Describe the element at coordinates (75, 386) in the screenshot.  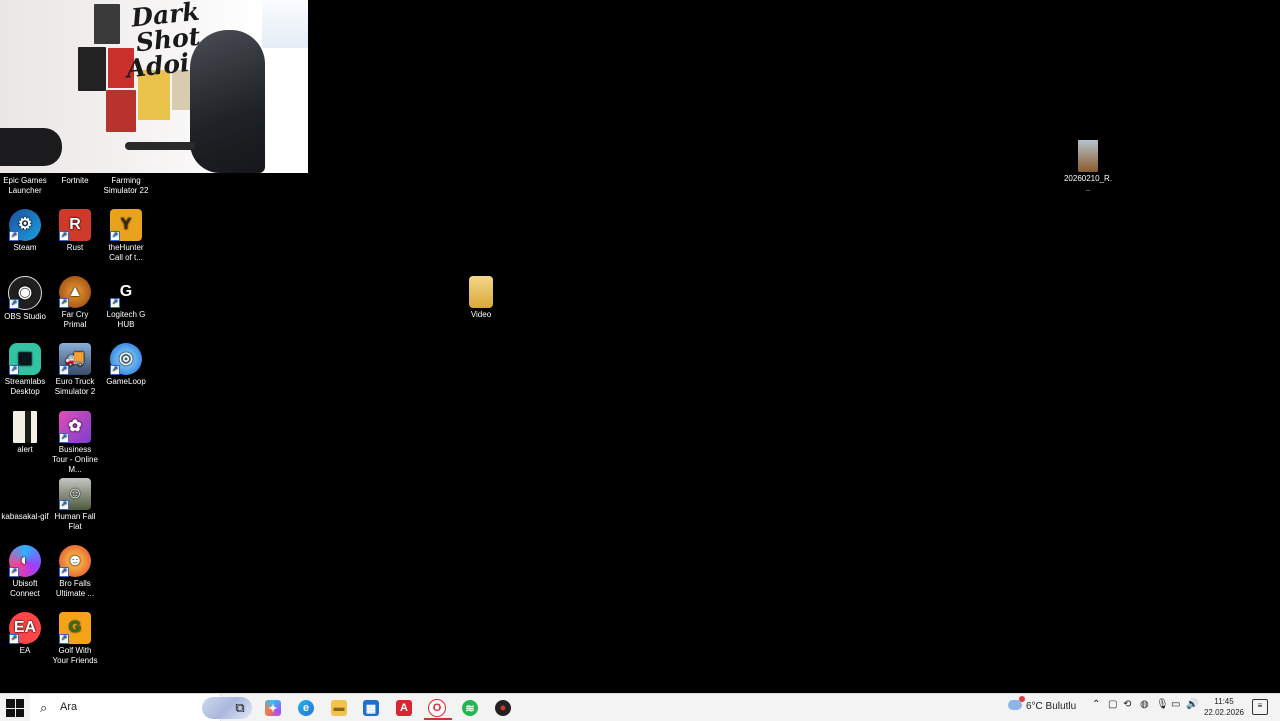
I see `icon-label: Euro Truck Simulator 2` at that location.